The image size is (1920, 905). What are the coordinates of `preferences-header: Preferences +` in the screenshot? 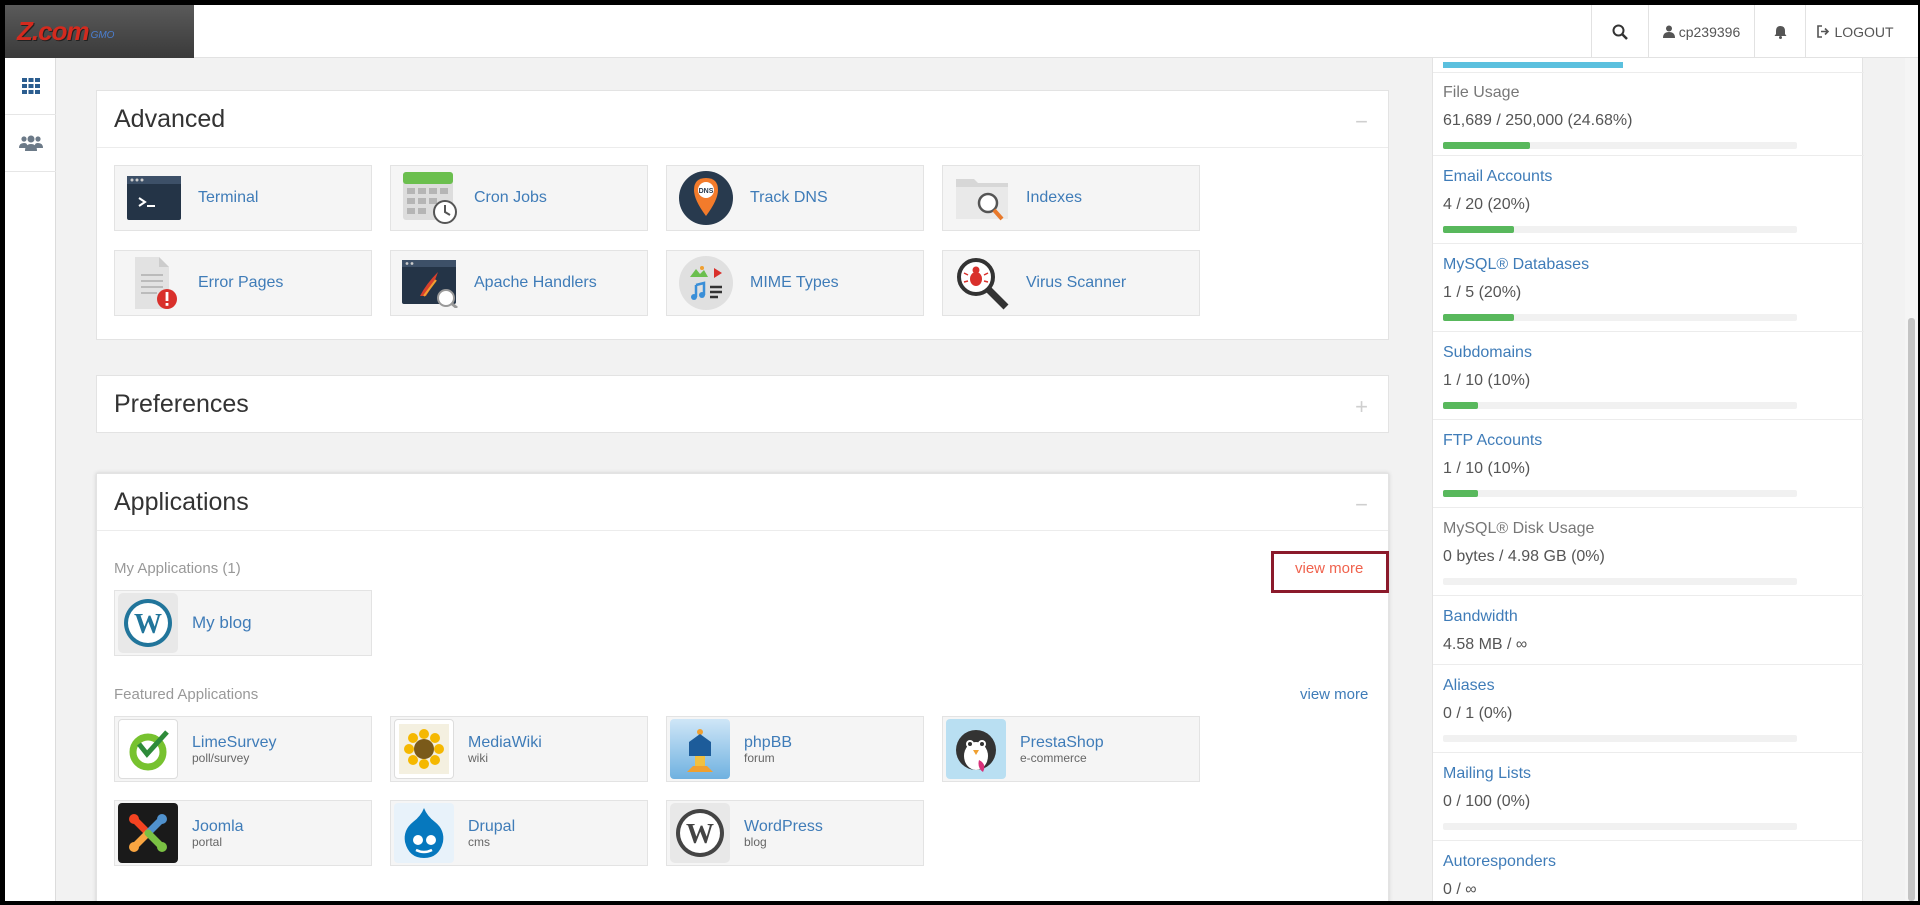 It's located at (742, 404).